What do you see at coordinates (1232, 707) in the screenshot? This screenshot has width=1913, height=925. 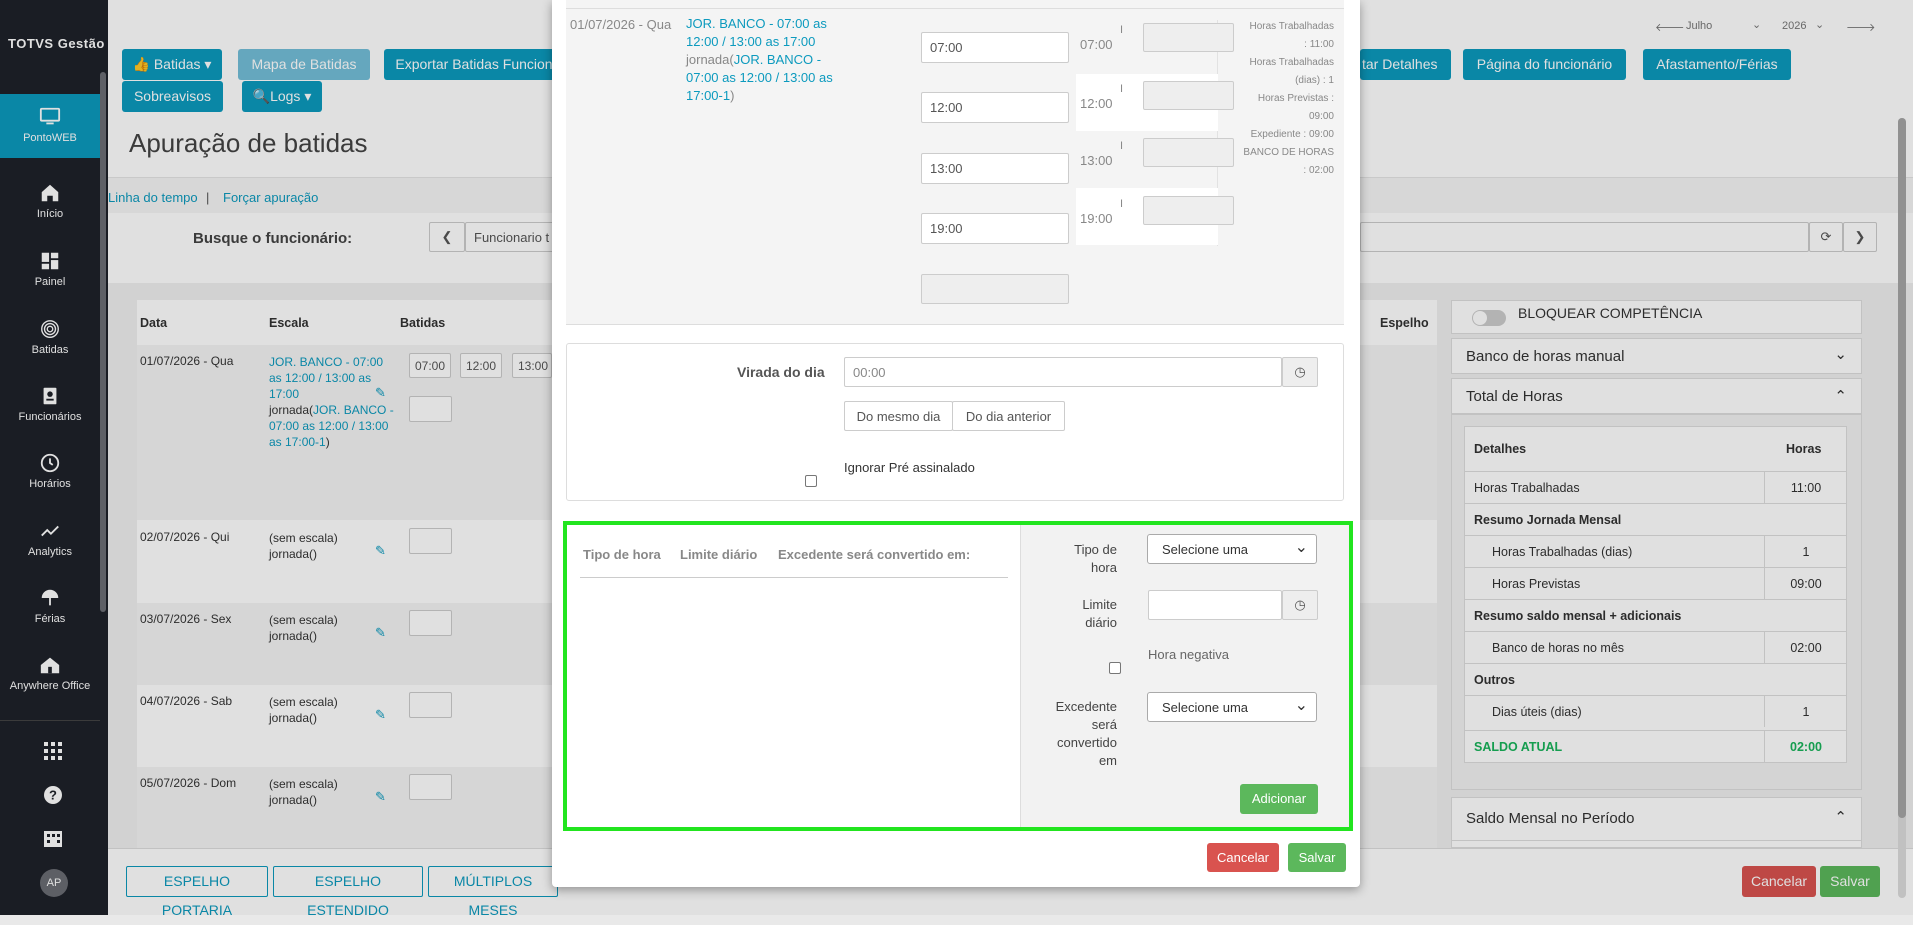 I see `excedente-select: Selecione uma` at bounding box center [1232, 707].